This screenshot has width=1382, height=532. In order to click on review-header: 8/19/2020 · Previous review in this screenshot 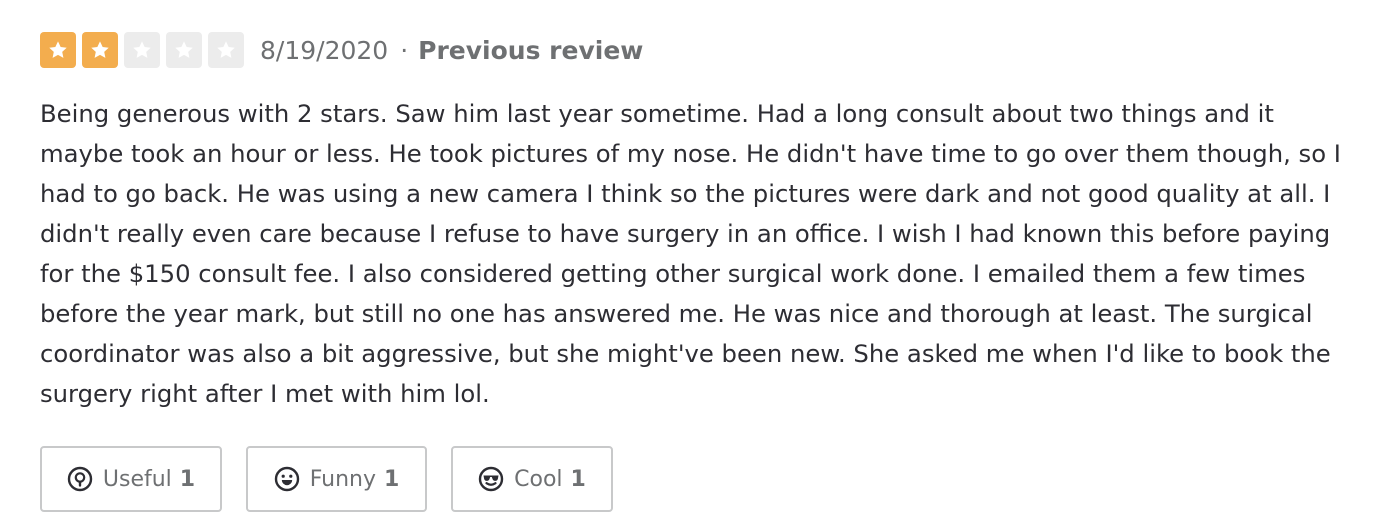, I will do `click(341, 50)`.